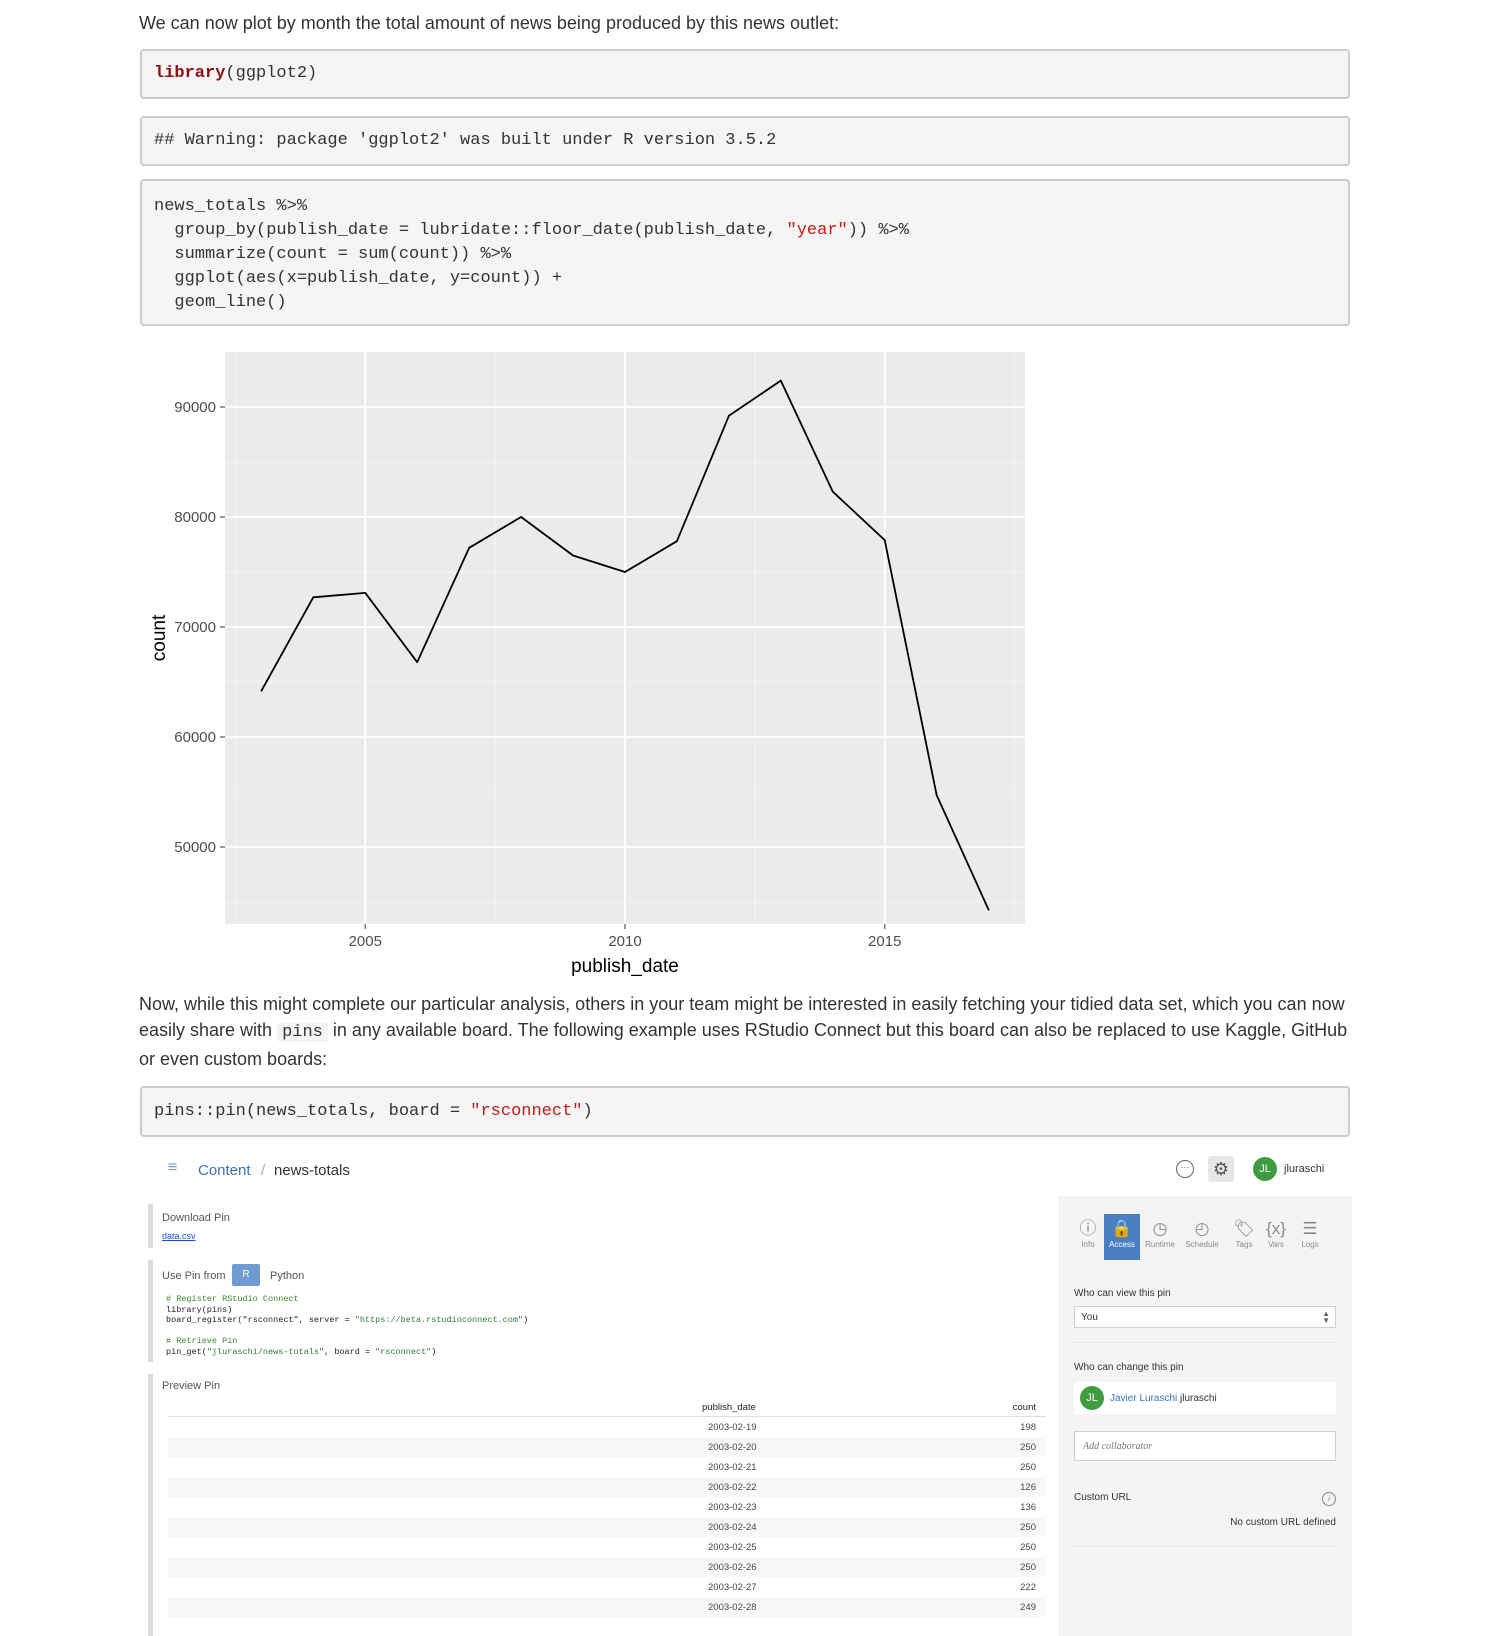  What do you see at coordinates (159, 637) in the screenshot?
I see `y-axis-label: count` at bounding box center [159, 637].